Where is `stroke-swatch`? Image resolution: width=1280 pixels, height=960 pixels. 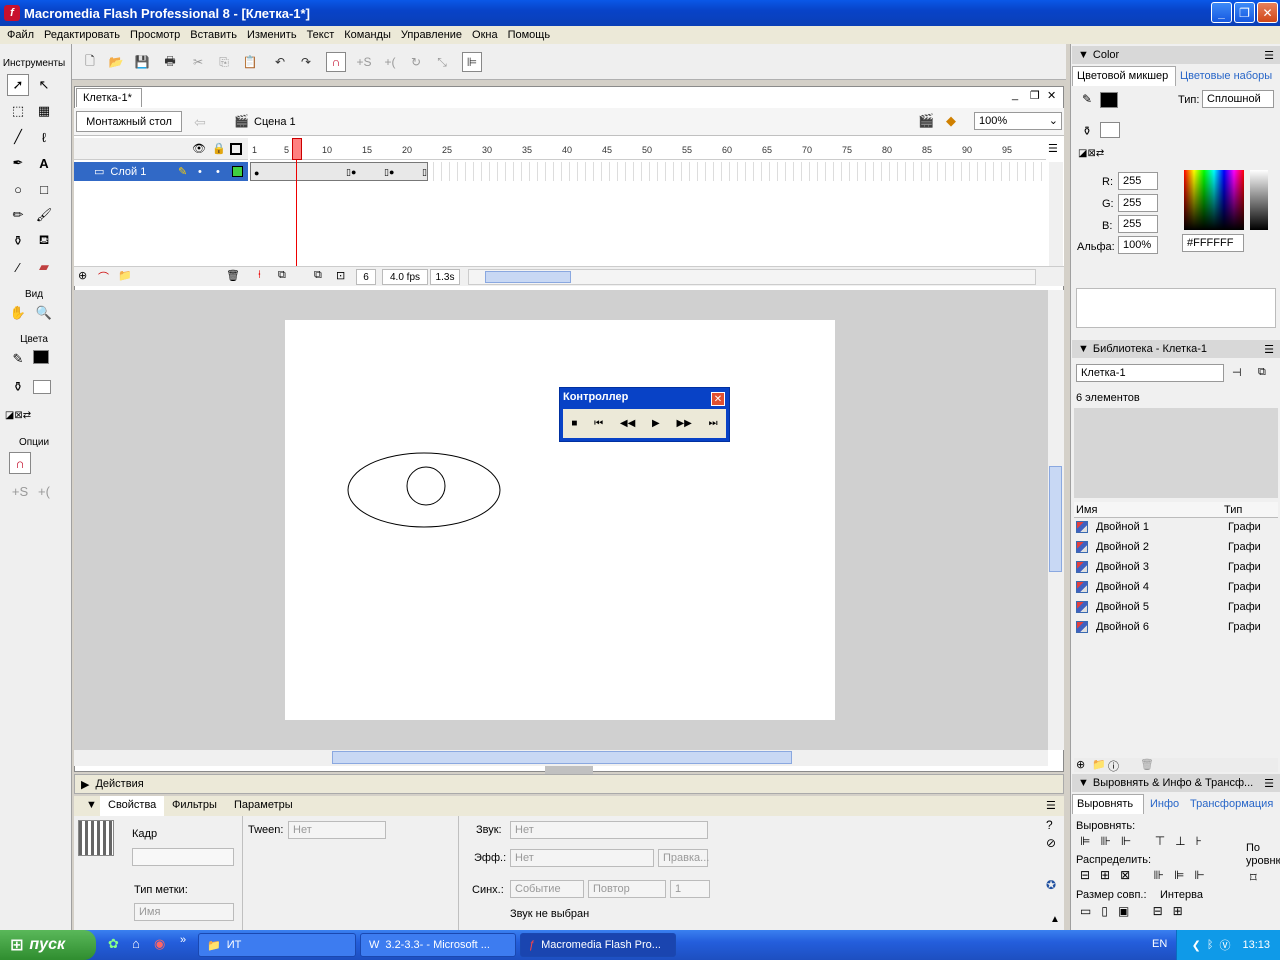 stroke-swatch is located at coordinates (41, 357).